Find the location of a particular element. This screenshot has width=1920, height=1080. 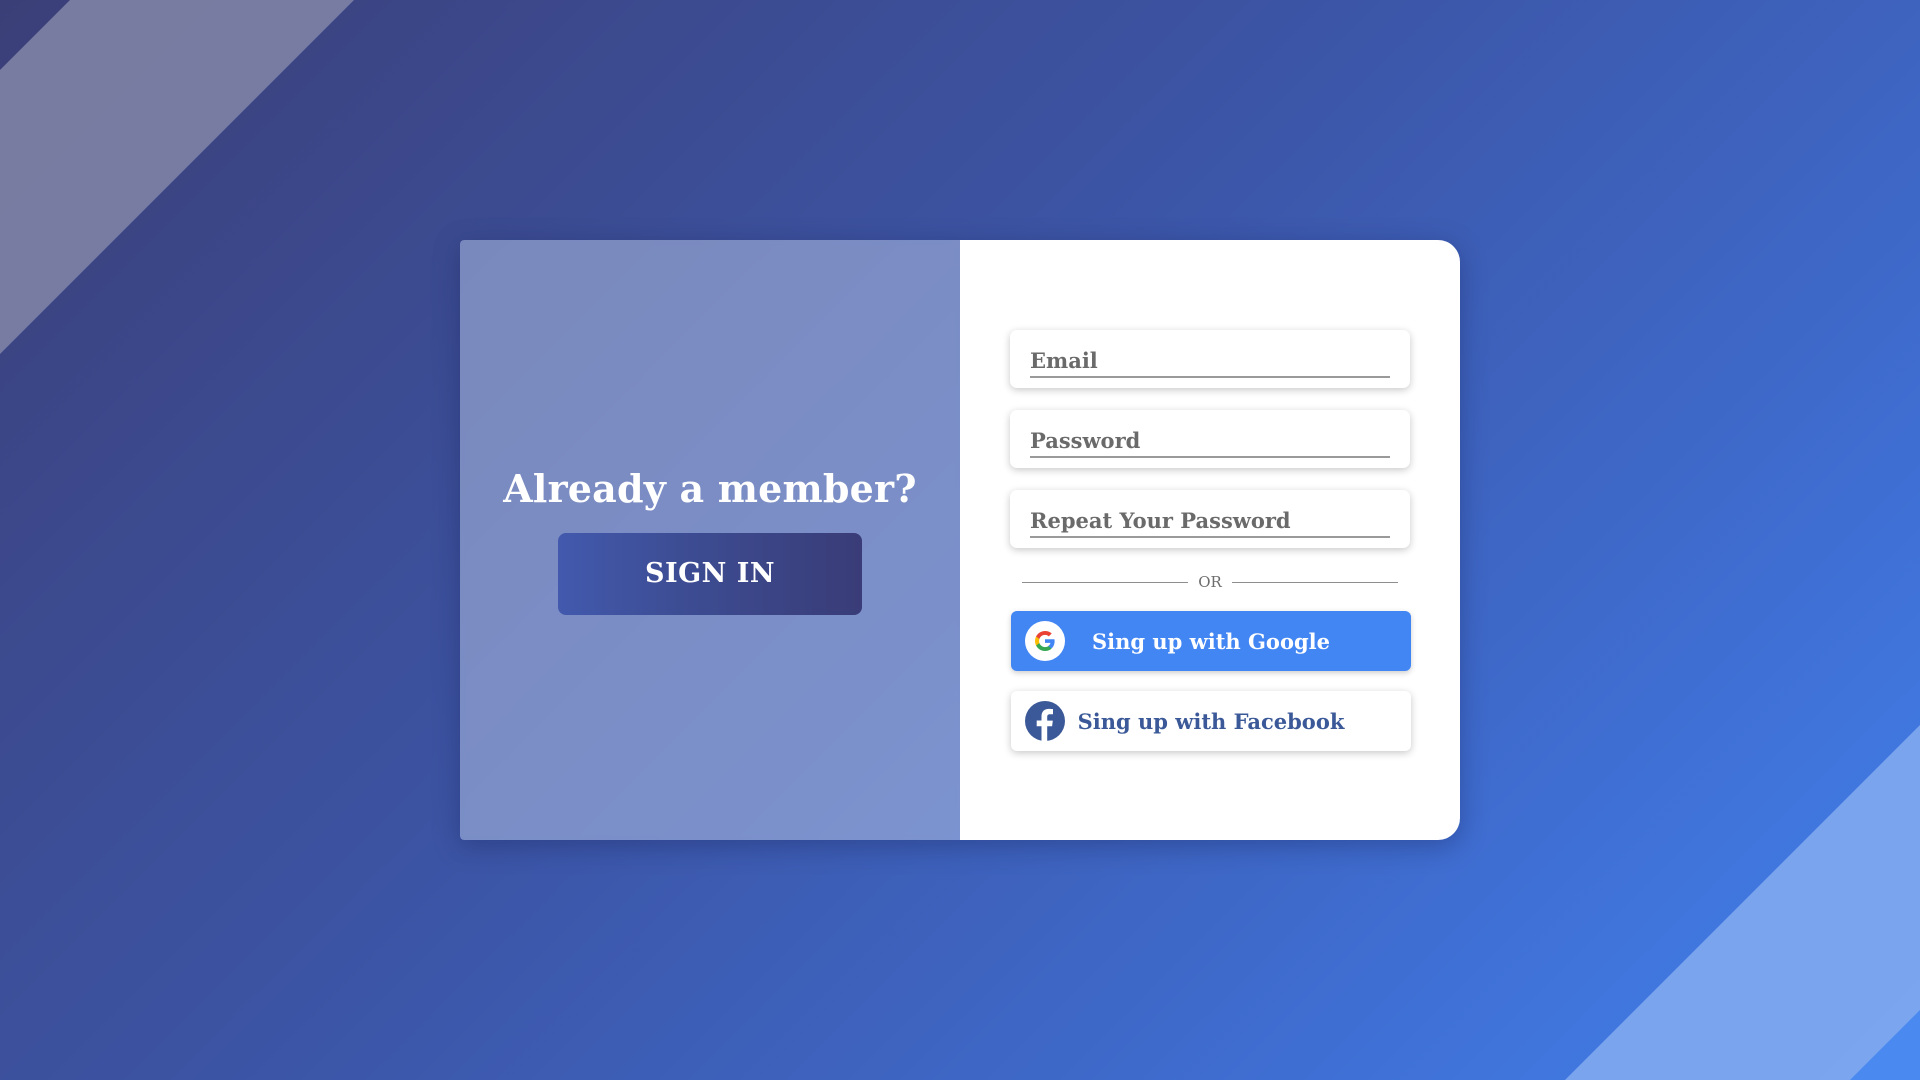

already-member-heading: Already a member? is located at coordinates (710, 488).